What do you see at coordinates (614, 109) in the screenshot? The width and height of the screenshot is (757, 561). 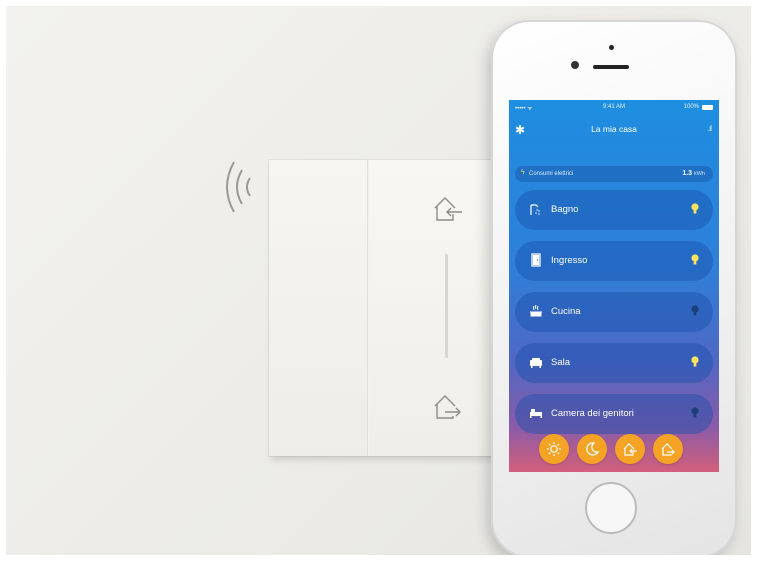 I see `status-bar: ••••• ᯤ 9:41 AM 100%` at bounding box center [614, 109].